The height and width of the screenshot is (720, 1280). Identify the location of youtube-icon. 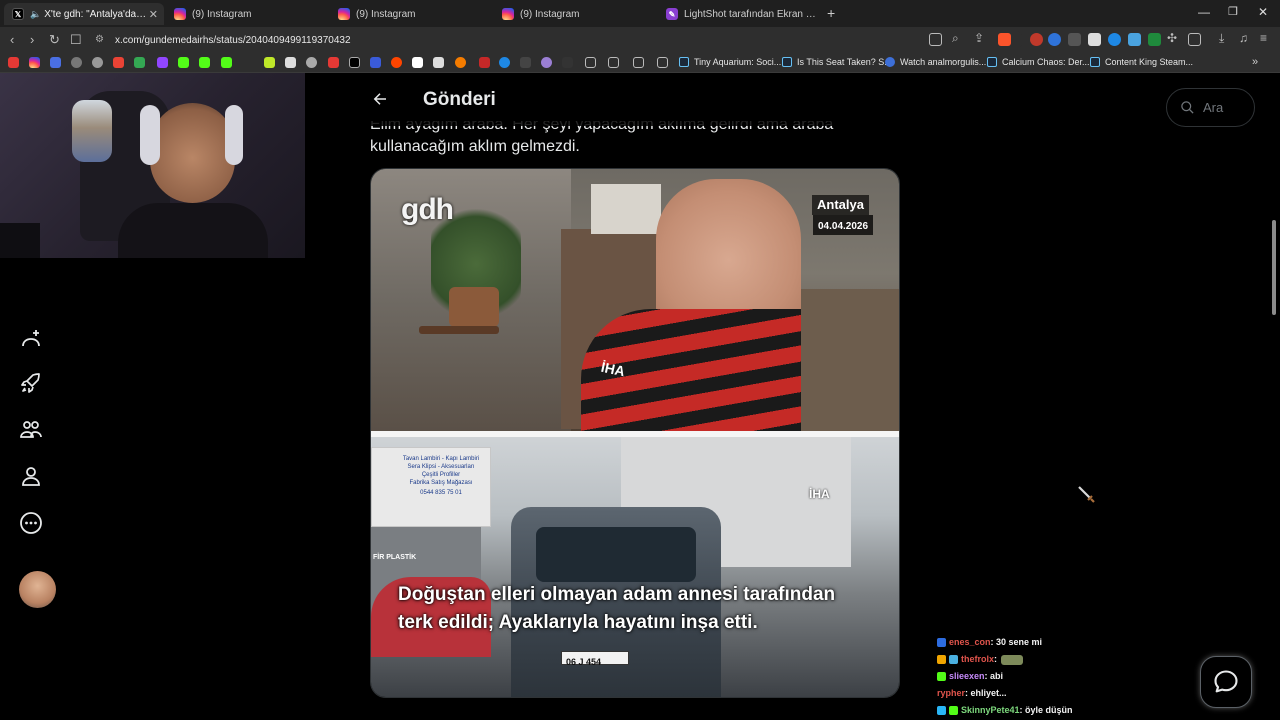
(13, 62).